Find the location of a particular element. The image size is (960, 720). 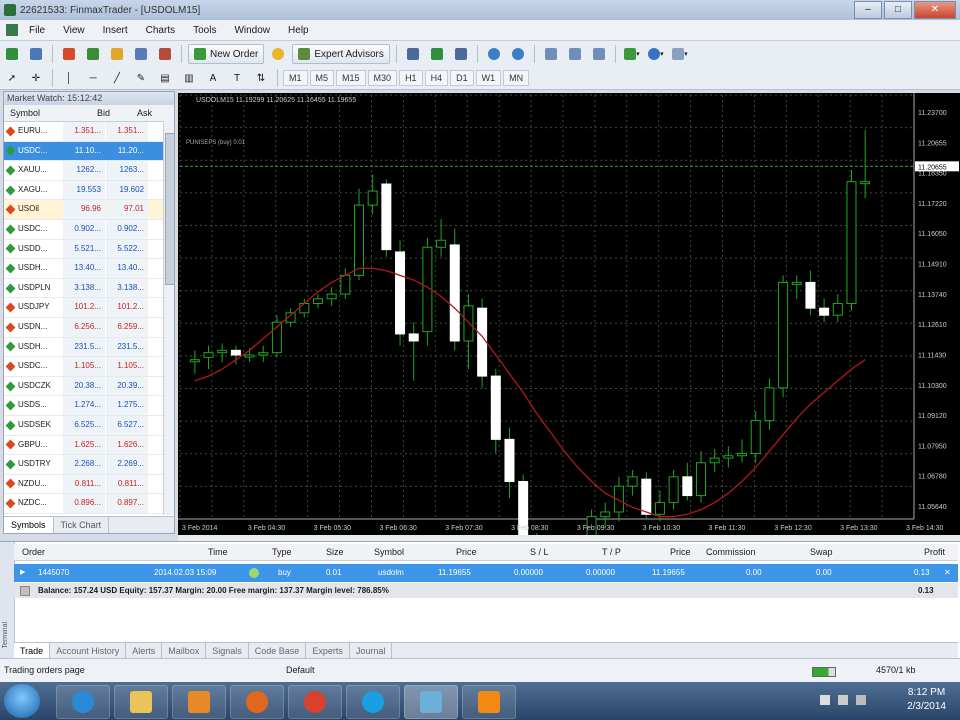

data-window-button is located at coordinates (93, 54).